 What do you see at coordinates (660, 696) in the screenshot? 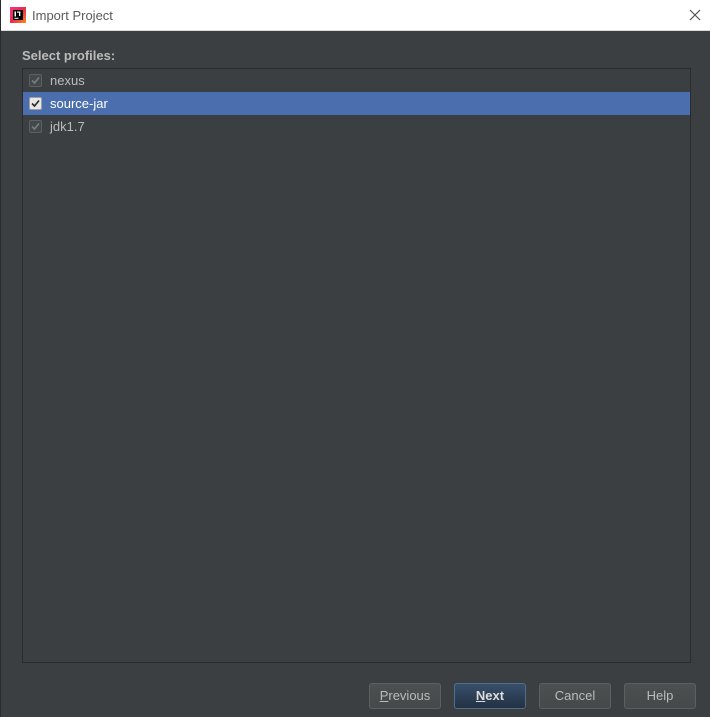
I see `help-button: Help` at bounding box center [660, 696].